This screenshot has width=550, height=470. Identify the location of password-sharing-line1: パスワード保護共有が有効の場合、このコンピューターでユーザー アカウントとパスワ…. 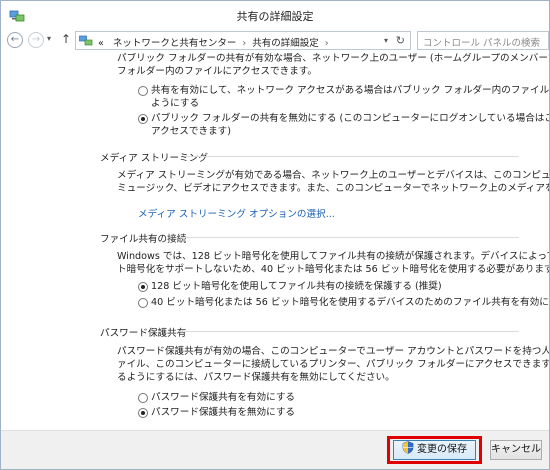
(333, 351).